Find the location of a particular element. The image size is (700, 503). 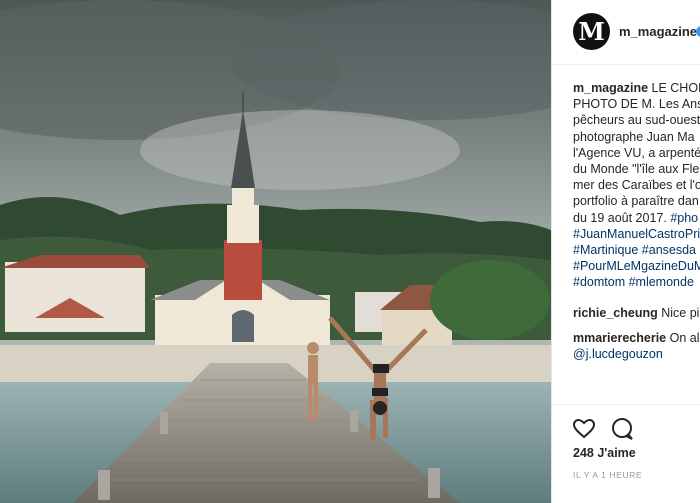

caption-text: du 19 août 2017. is located at coordinates (622, 217).